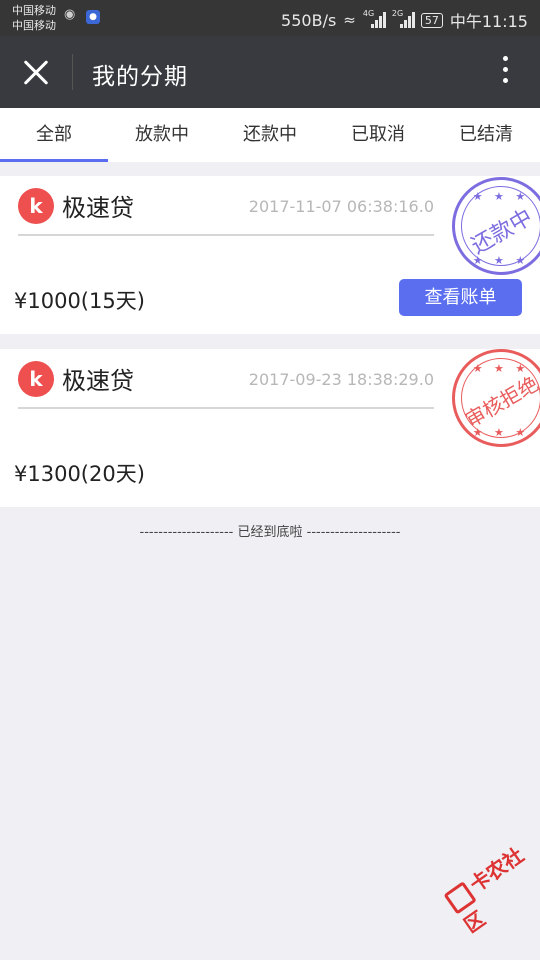  I want to click on tab-repaying: 还款中, so click(270, 135).